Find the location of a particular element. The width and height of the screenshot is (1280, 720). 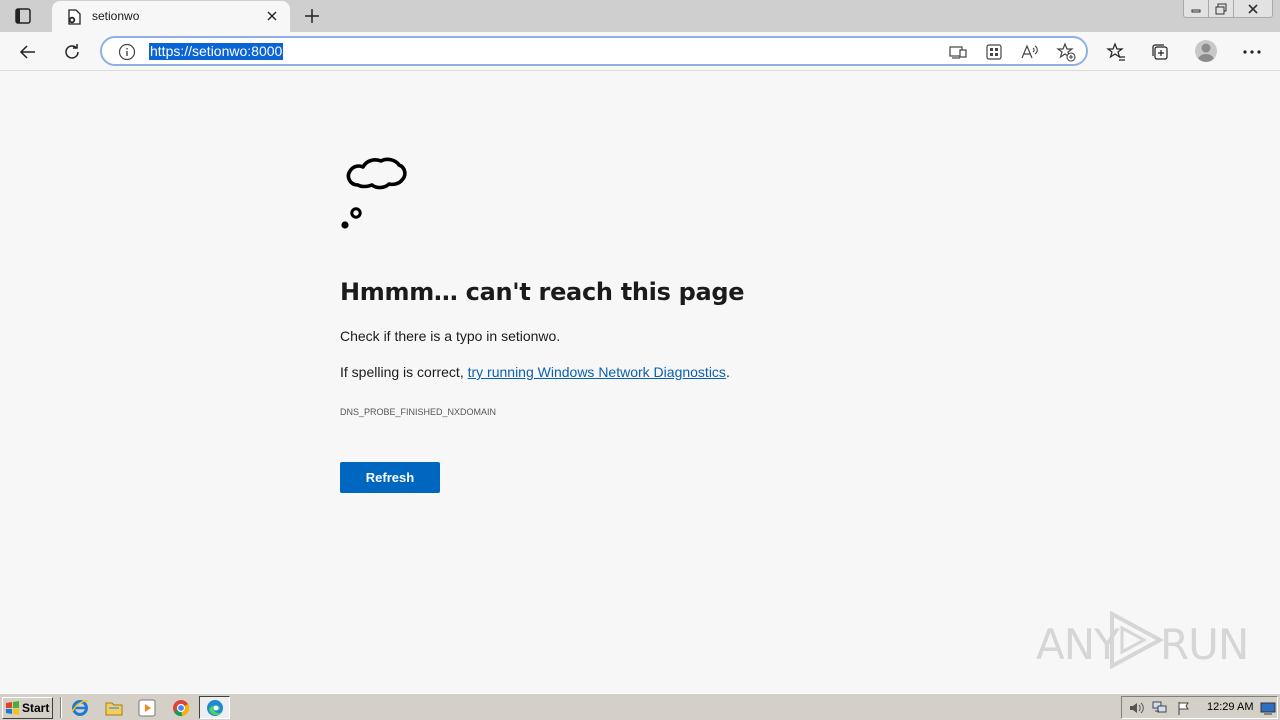

watermark-right-text: RUN is located at coordinates (1204, 644).